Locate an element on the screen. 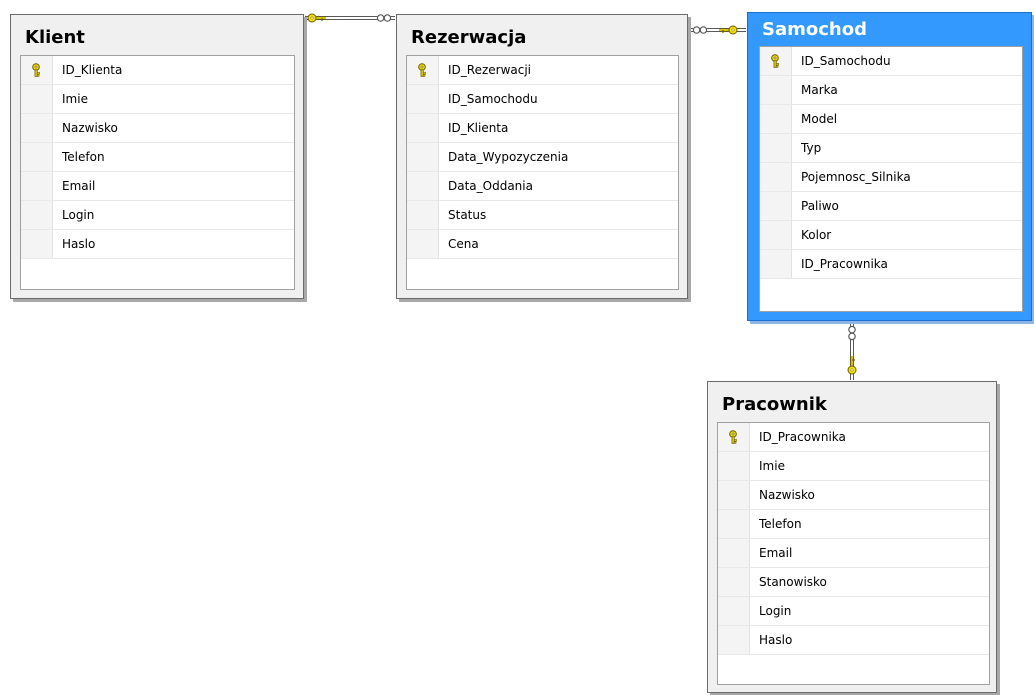 This screenshot has height=695, width=1034. column-row: ID_Rezerwacji is located at coordinates (542, 70).